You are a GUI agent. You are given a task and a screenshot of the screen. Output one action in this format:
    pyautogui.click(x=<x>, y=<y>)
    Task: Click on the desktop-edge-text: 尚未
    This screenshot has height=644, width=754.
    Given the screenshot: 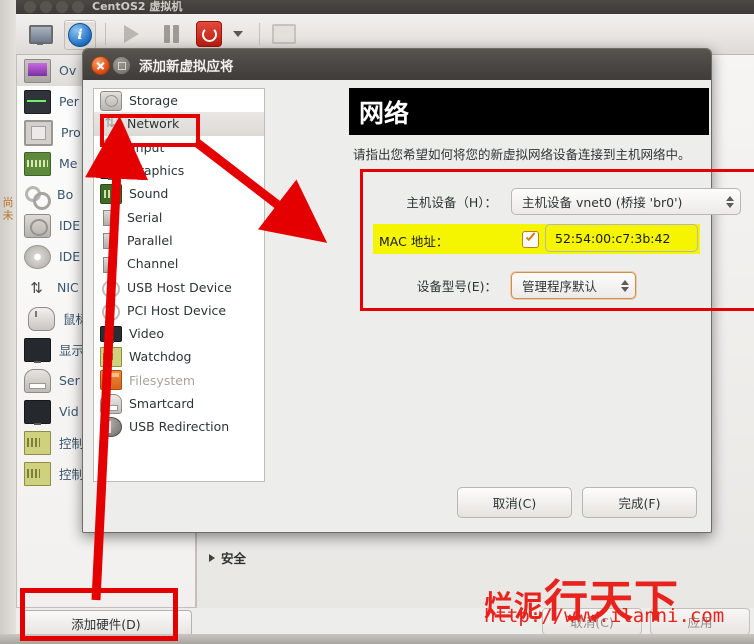 What is the action you would take?
    pyautogui.click(x=8, y=209)
    